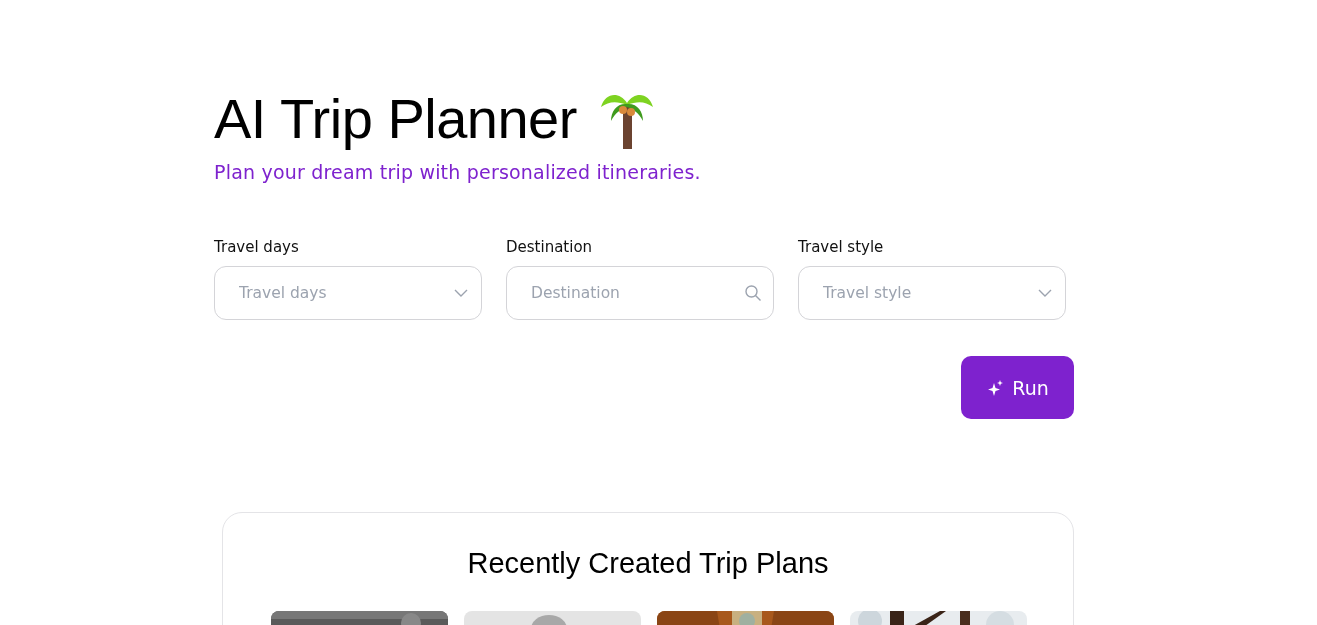  I want to click on section-title: Recently Created Trip Plans, so click(648, 563).